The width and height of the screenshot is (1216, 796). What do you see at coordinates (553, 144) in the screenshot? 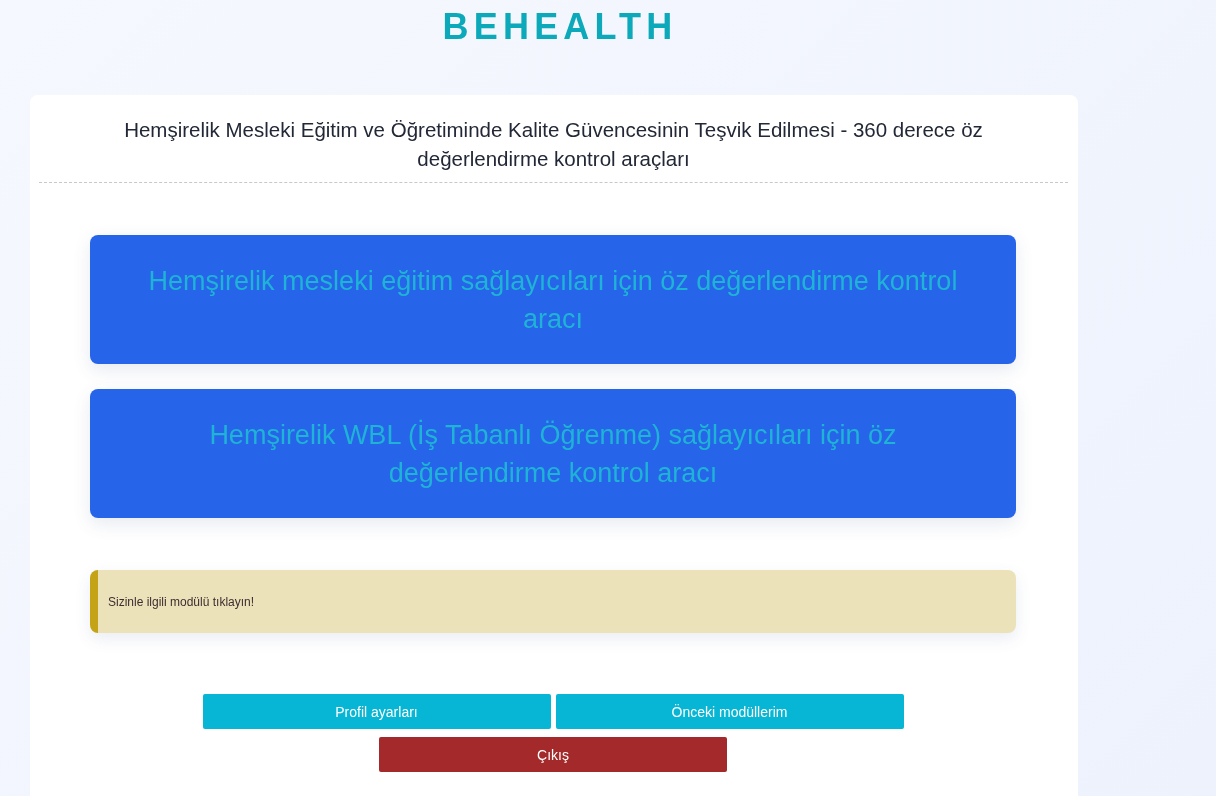
I see `page-title: Hemşirelik Mesleki Eğitim ve Öğretiminde Kalite Güvencesinin Teşvik Edilmesi - 360 derece öz değerlendirme kontrol araçları` at bounding box center [553, 144].